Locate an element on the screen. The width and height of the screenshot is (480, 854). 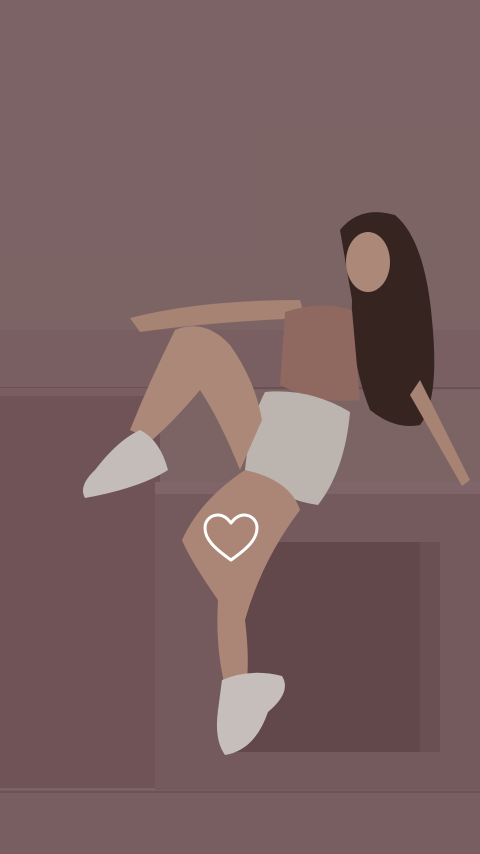
like-button is located at coordinates (231, 538).